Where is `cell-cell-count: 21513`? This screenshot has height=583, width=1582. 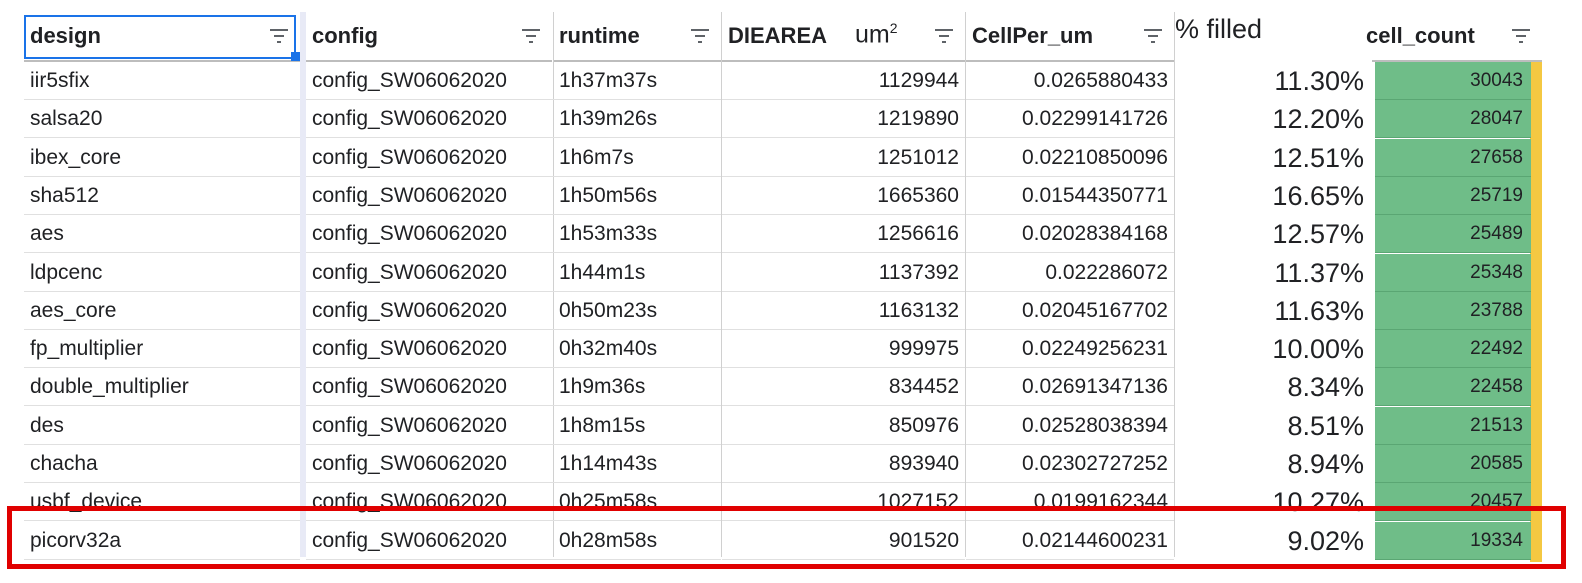
cell-cell-count: 21513 is located at coordinates (1453, 426).